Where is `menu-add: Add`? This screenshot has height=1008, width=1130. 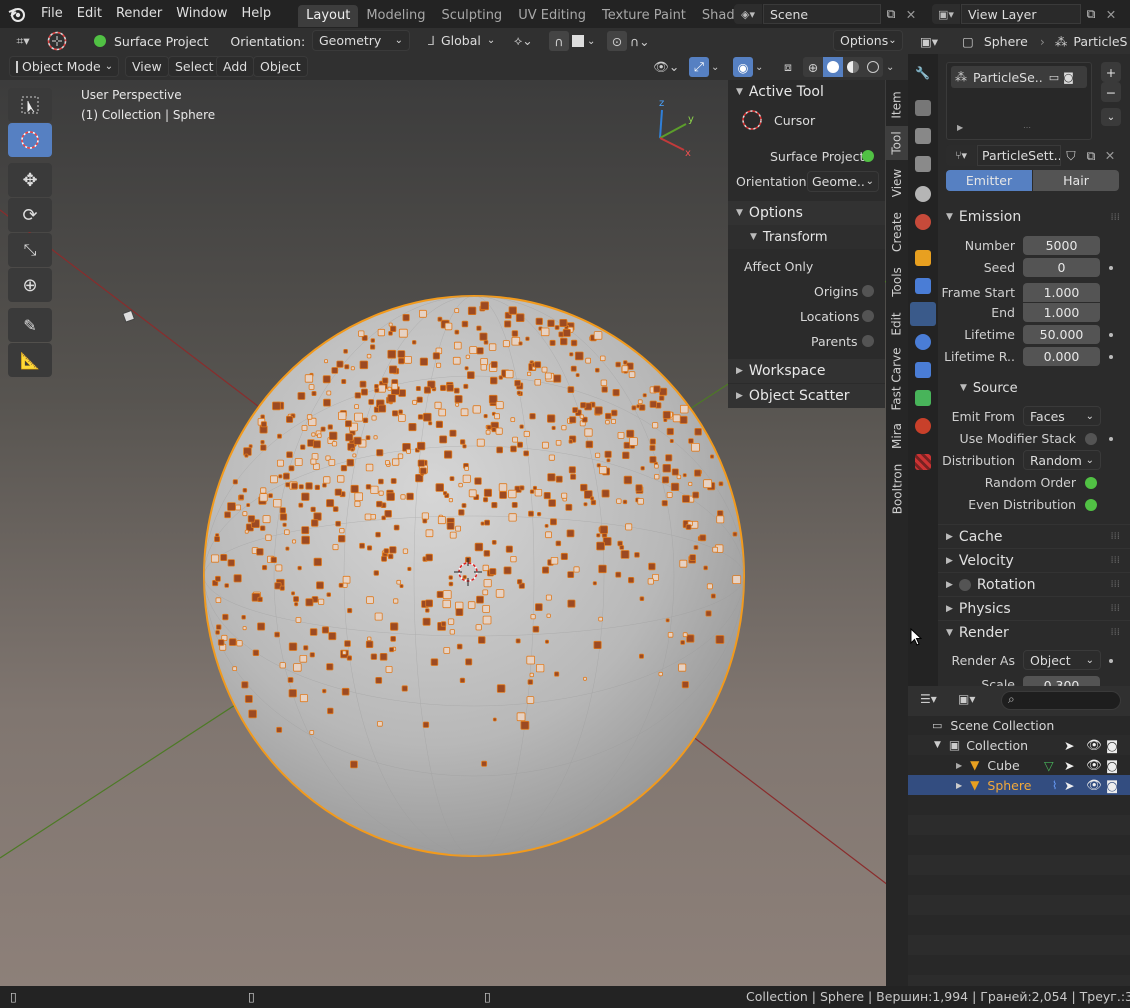 menu-add: Add is located at coordinates (235, 66).